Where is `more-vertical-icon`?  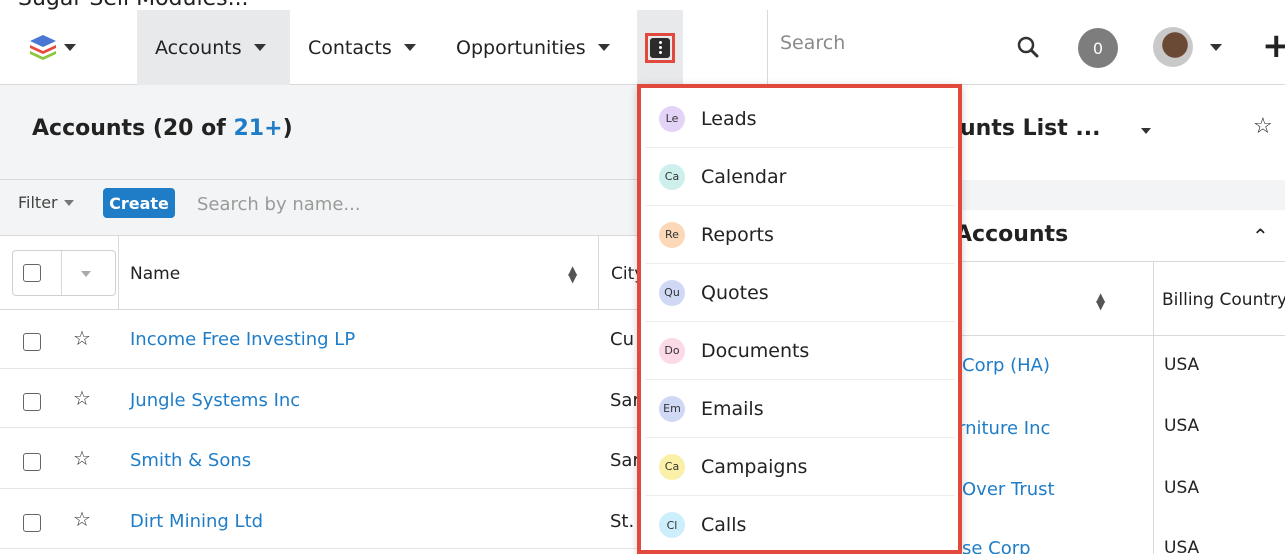 more-vertical-icon is located at coordinates (660, 47).